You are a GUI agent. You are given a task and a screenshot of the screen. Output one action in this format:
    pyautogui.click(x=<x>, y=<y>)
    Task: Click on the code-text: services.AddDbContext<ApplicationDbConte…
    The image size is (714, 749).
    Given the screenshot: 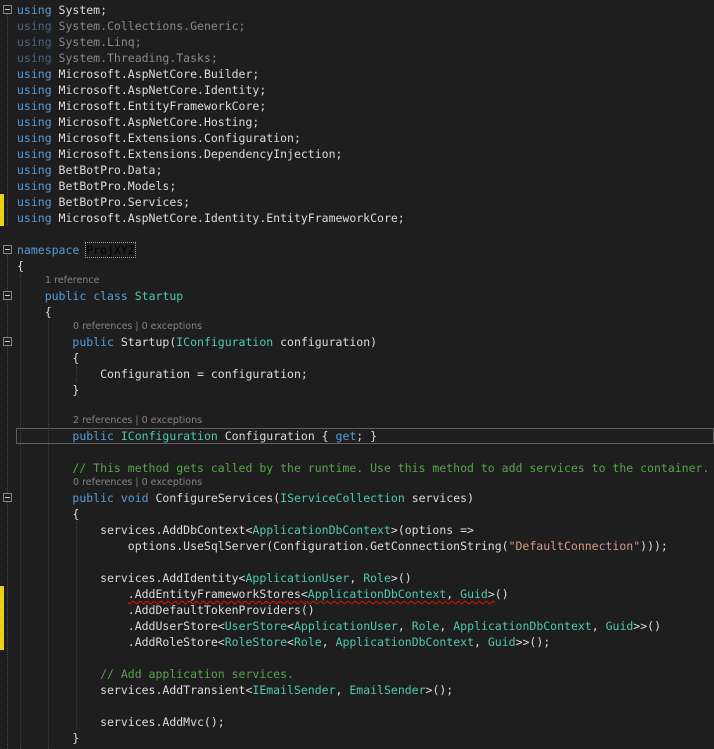 What is the action you would take?
    pyautogui.click(x=357, y=530)
    